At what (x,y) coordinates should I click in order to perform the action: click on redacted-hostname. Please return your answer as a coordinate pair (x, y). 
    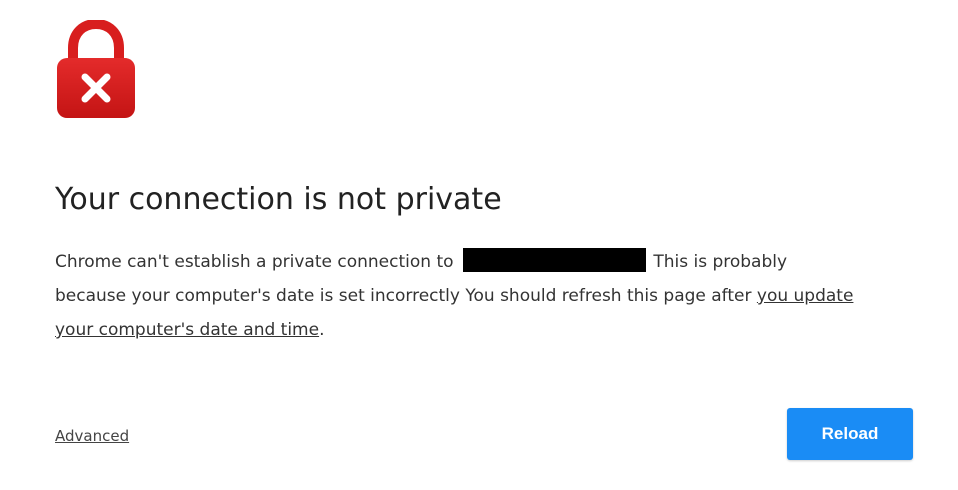
    Looking at the image, I should click on (554, 260).